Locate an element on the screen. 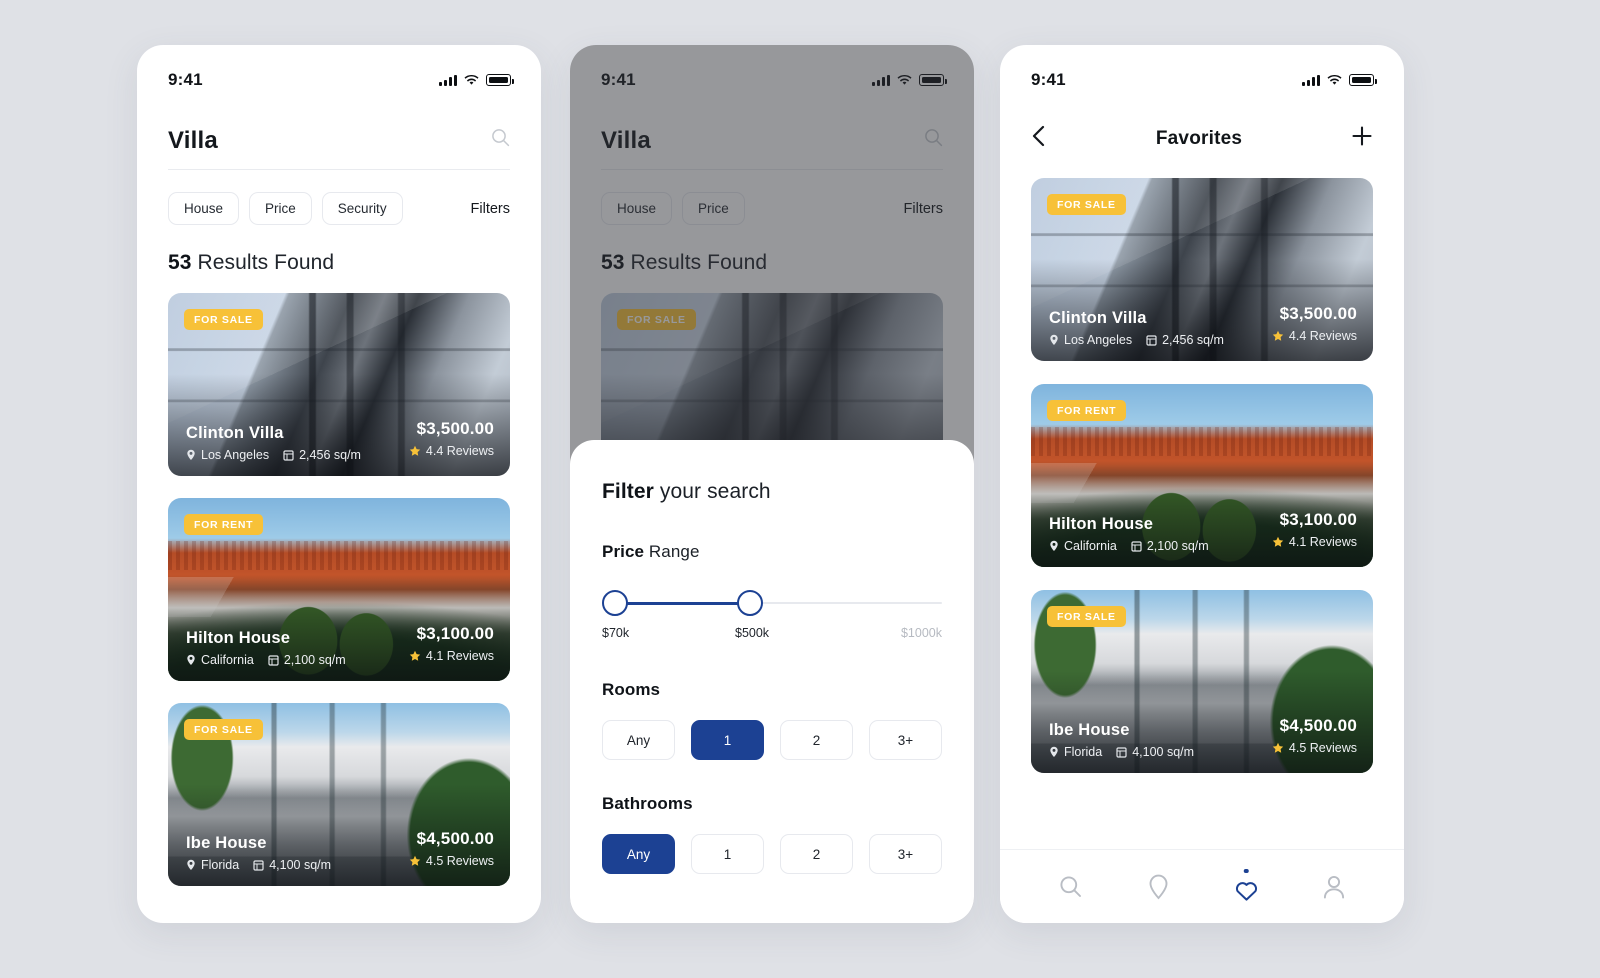 The height and width of the screenshot is (978, 1600). search-section: Villa is located at coordinates (339, 135).